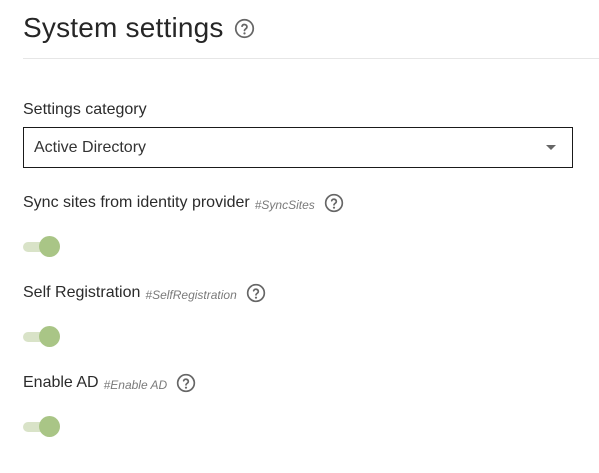 Image resolution: width=599 pixels, height=473 pixels. Describe the element at coordinates (85, 109) in the screenshot. I see `settings-category-label: Settings category` at that location.